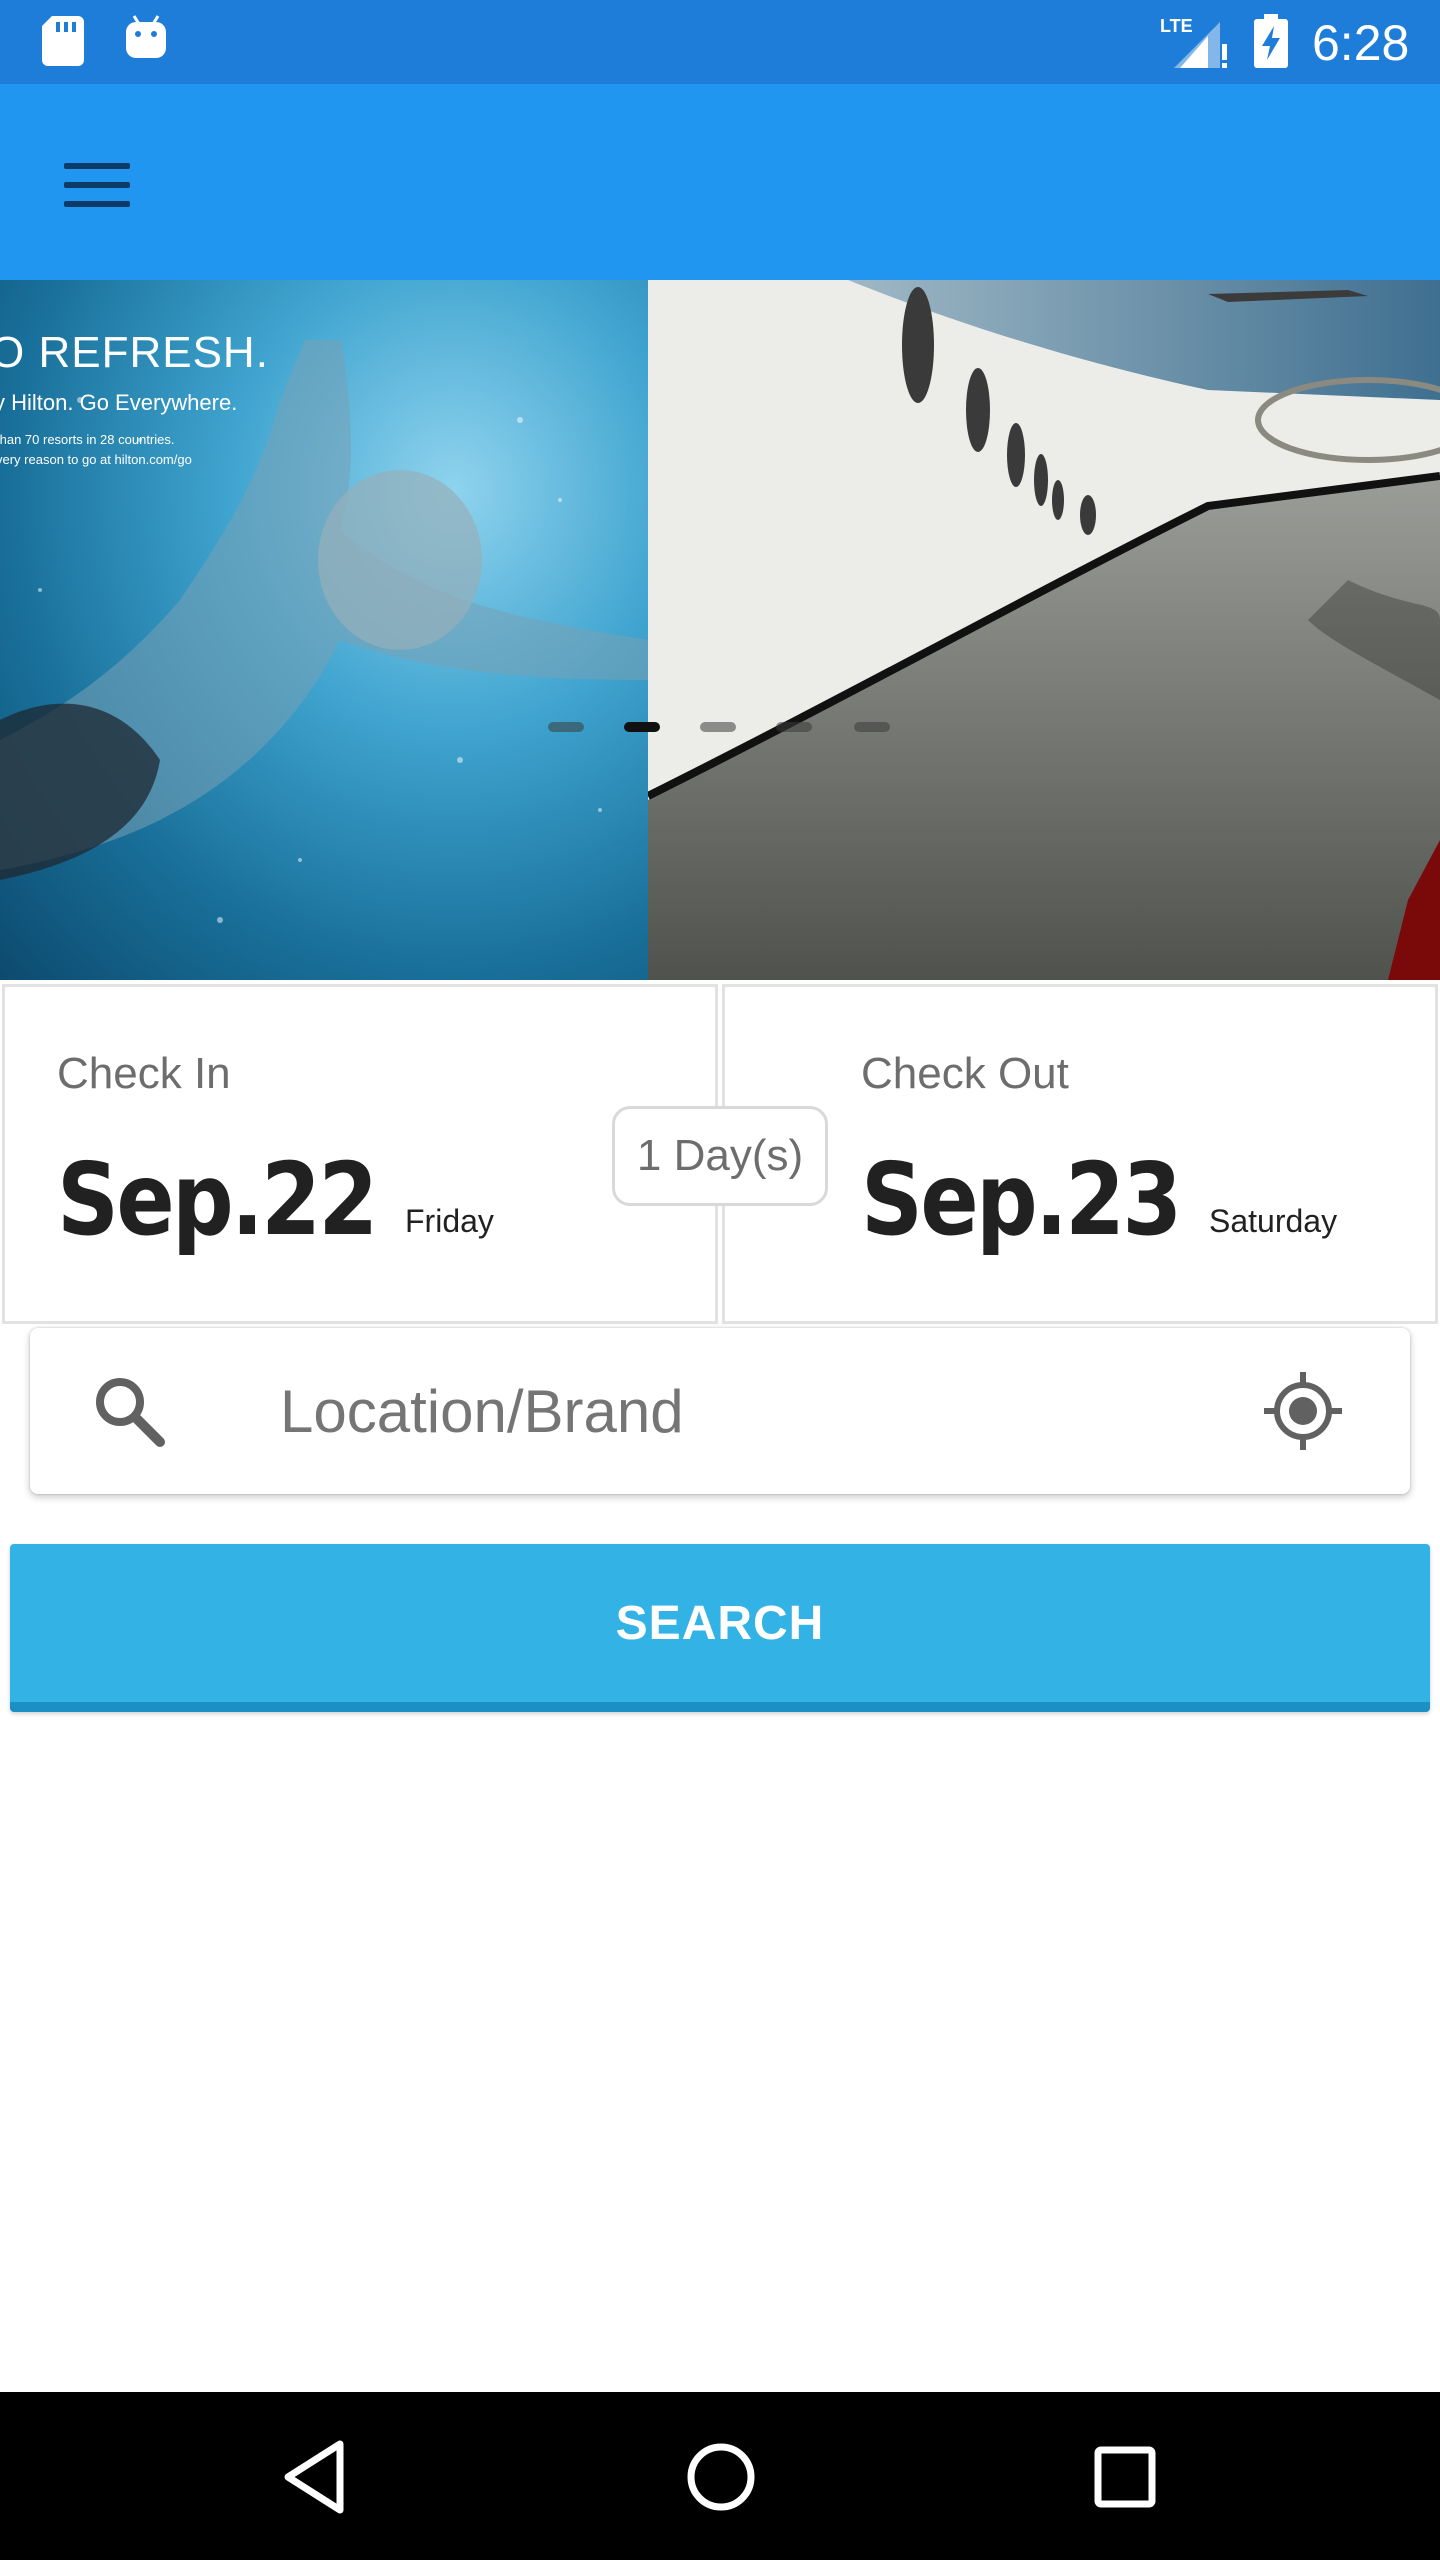  Describe the element at coordinates (119, 402) in the screenshot. I see `slide-tagline: y Hilton. Go Everywhere.` at that location.